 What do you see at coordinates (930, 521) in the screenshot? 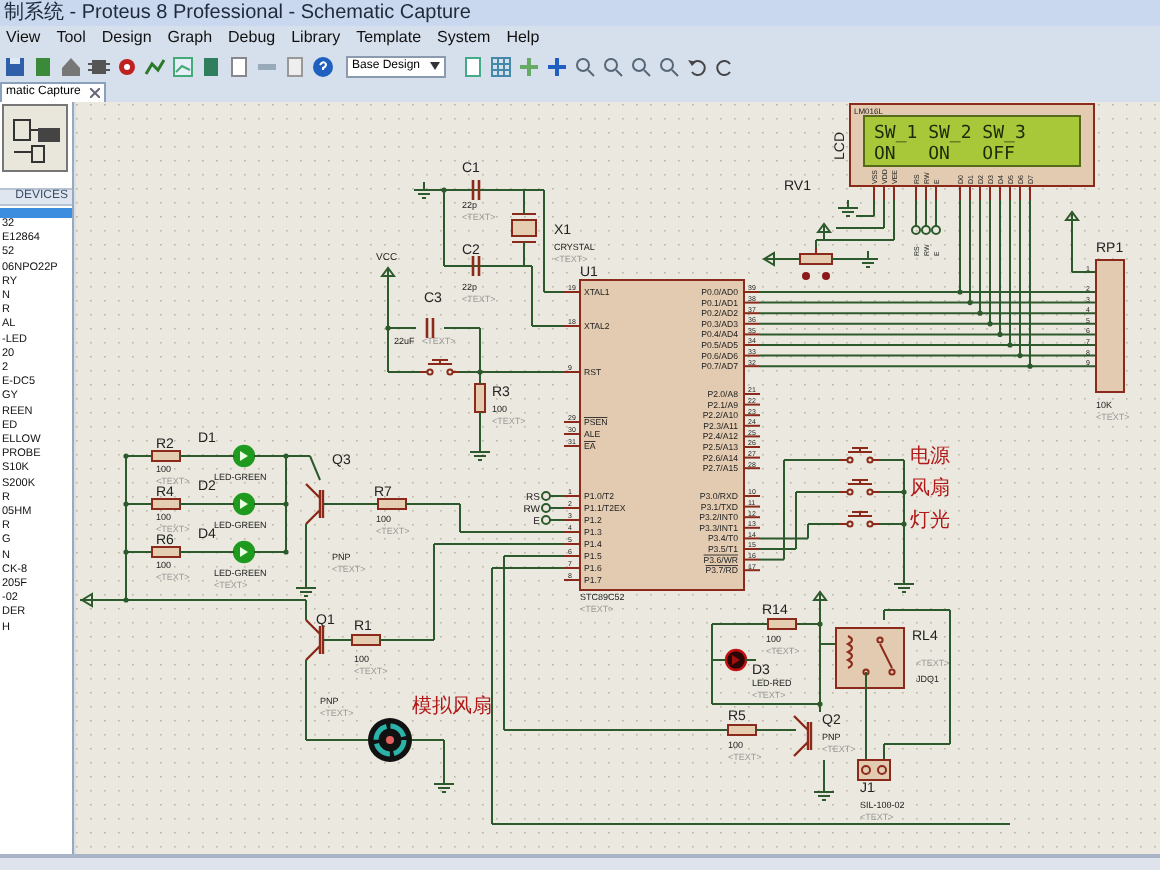
I see `button-label: 灯光` at bounding box center [930, 521].